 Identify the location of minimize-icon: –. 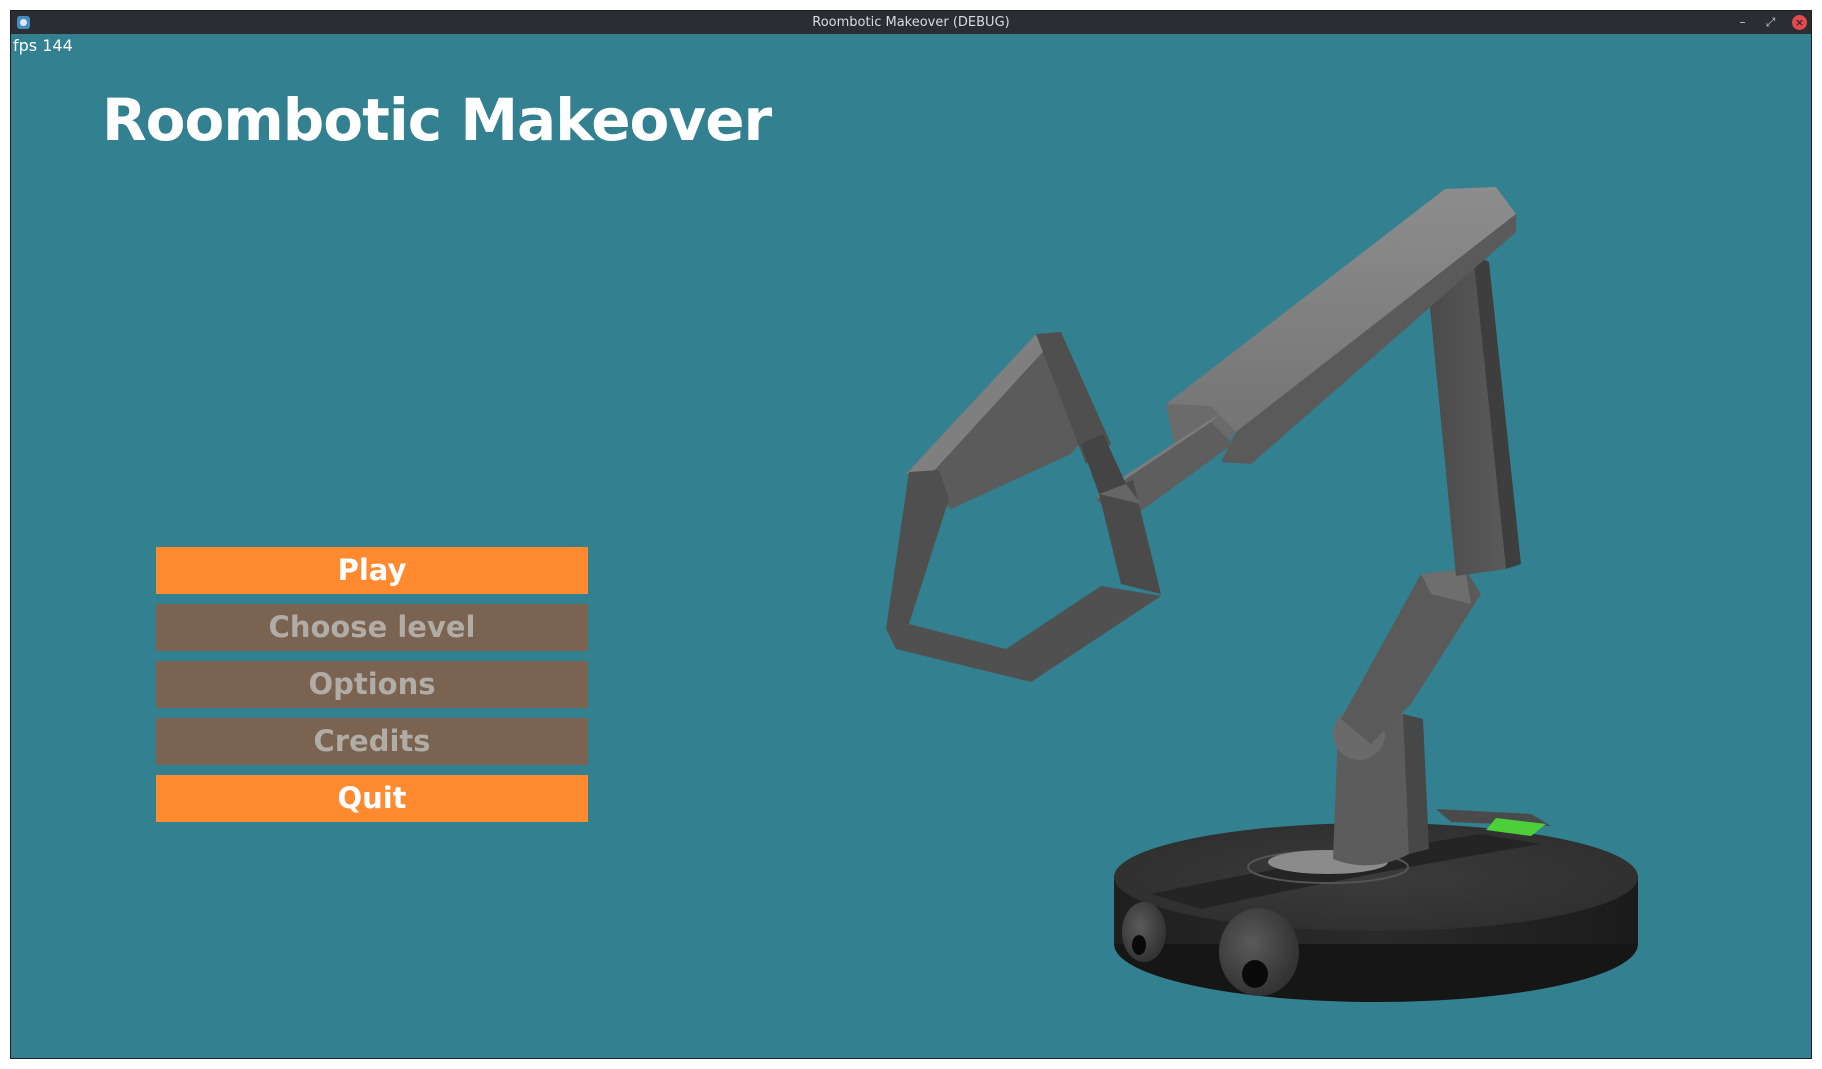
(1742, 22).